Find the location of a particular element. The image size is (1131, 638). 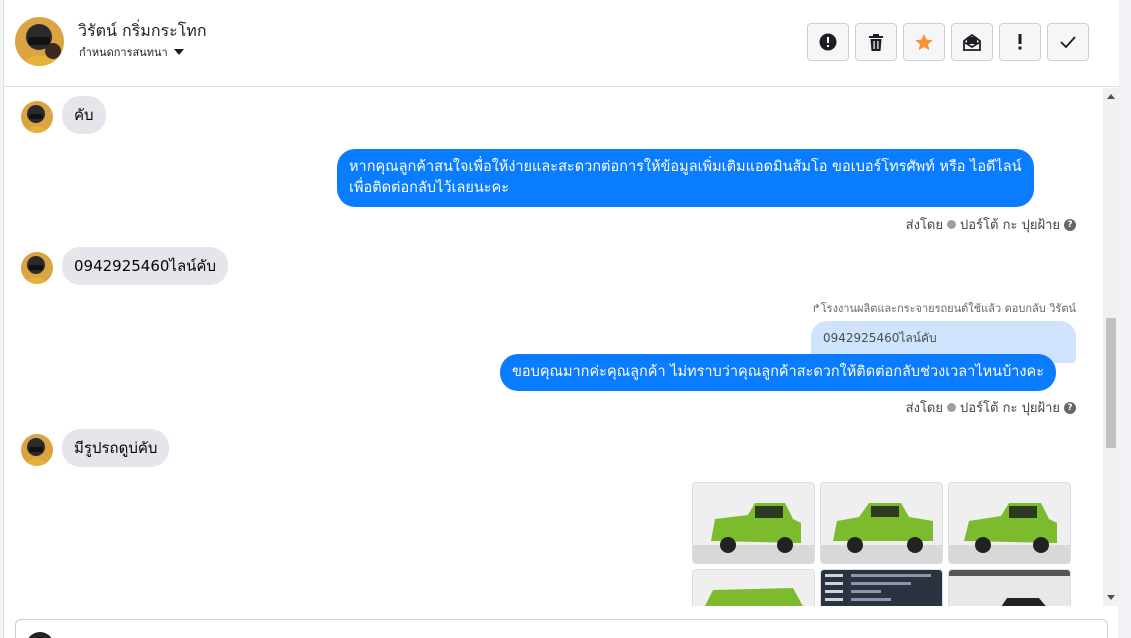

message-list-scrollbar is located at coordinates (1111, 347).